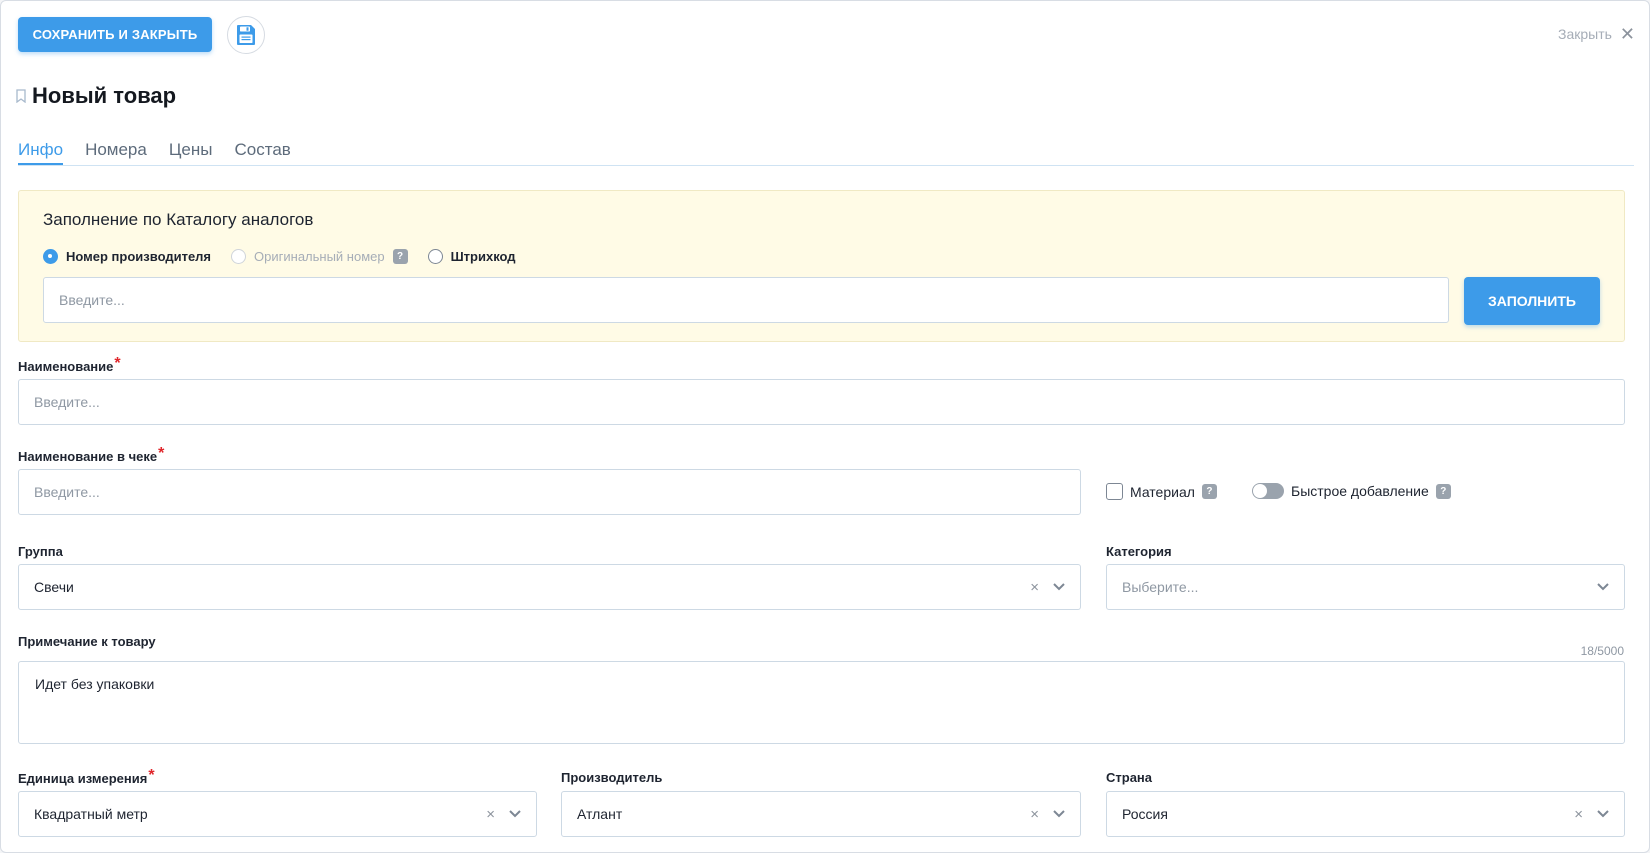  I want to click on unit-label-text: Единица измерения, so click(83, 778).